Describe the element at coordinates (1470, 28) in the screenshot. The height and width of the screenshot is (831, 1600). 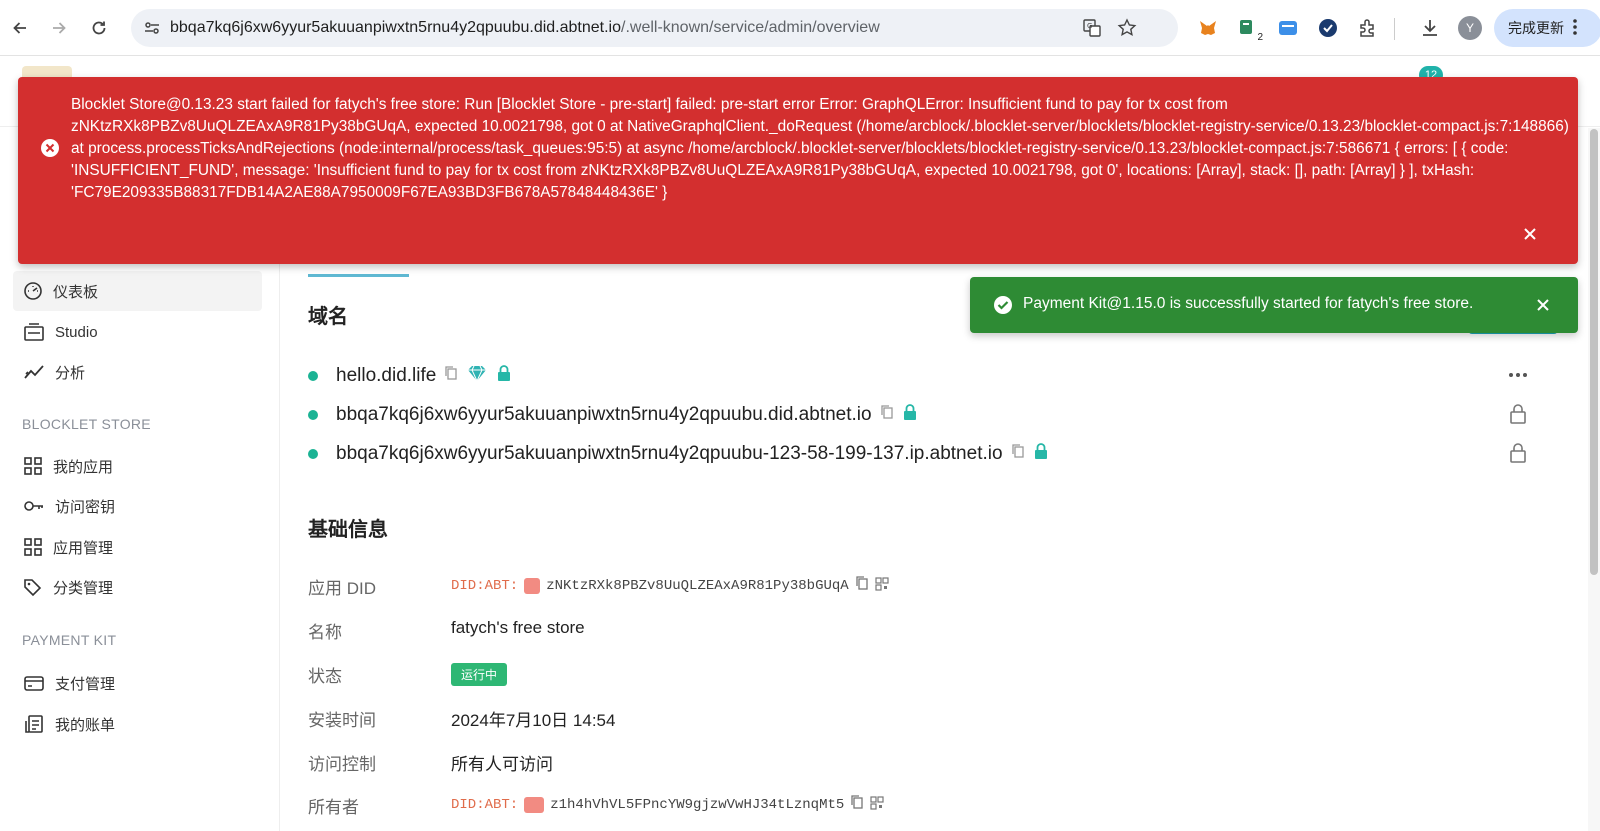
I see `profile-avatar: Y` at that location.